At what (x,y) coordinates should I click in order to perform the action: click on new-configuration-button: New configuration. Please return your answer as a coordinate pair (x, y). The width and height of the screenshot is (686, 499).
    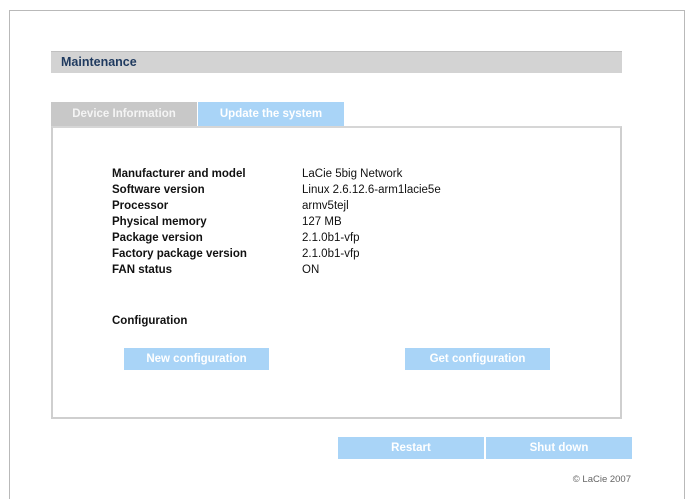
    Looking at the image, I should click on (196, 359).